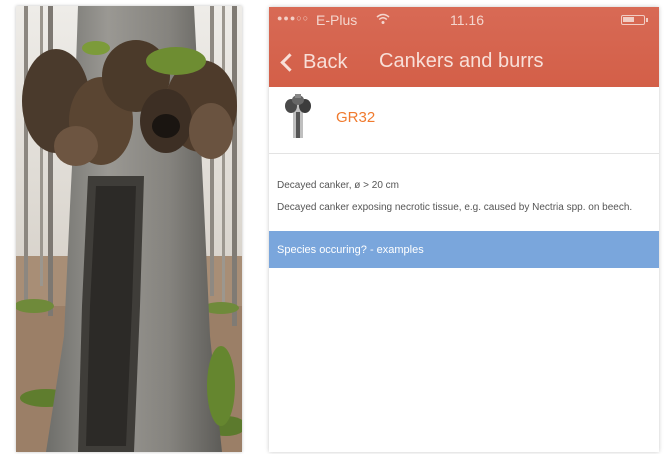 Image resolution: width=671 pixels, height=454 pixels. Describe the element at coordinates (634, 20) in the screenshot. I see `battery-icon` at that location.